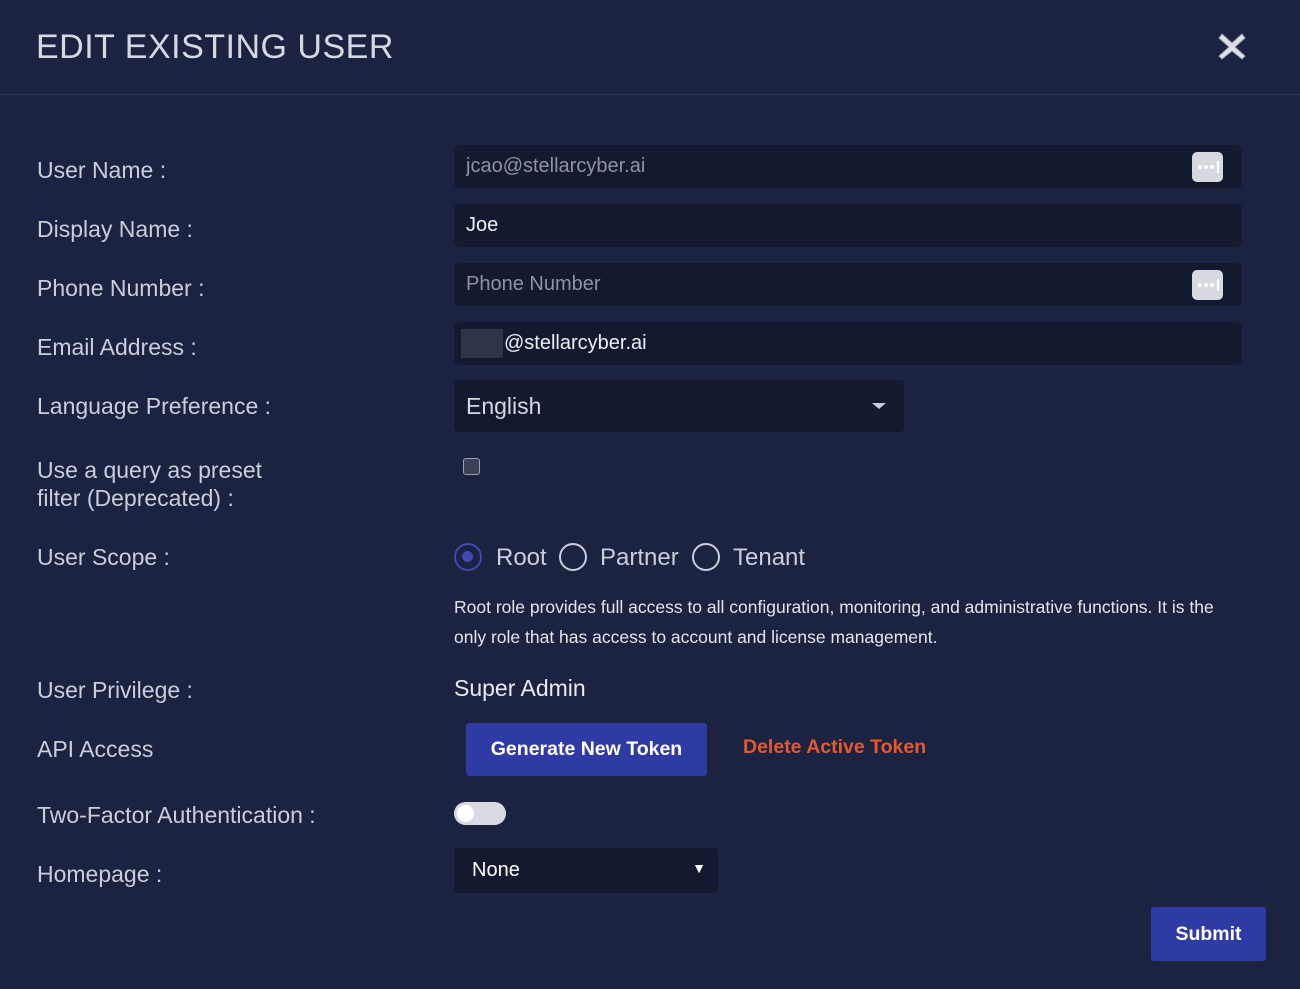 The width and height of the screenshot is (1300, 989). Describe the element at coordinates (699, 868) in the screenshot. I see `dropdown-arrow-icon: ▼` at that location.